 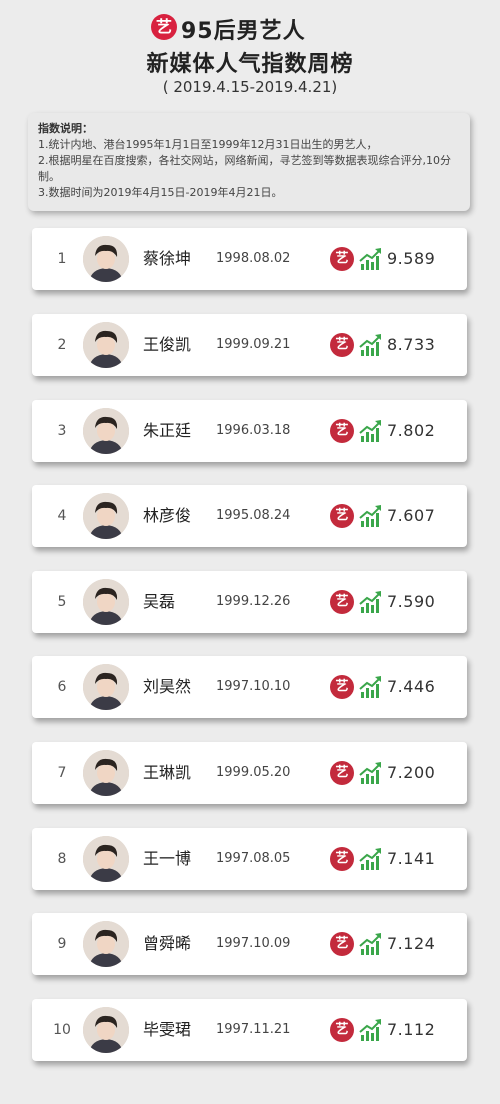 What do you see at coordinates (62, 1030) in the screenshot?
I see `rank-number: 10` at bounding box center [62, 1030].